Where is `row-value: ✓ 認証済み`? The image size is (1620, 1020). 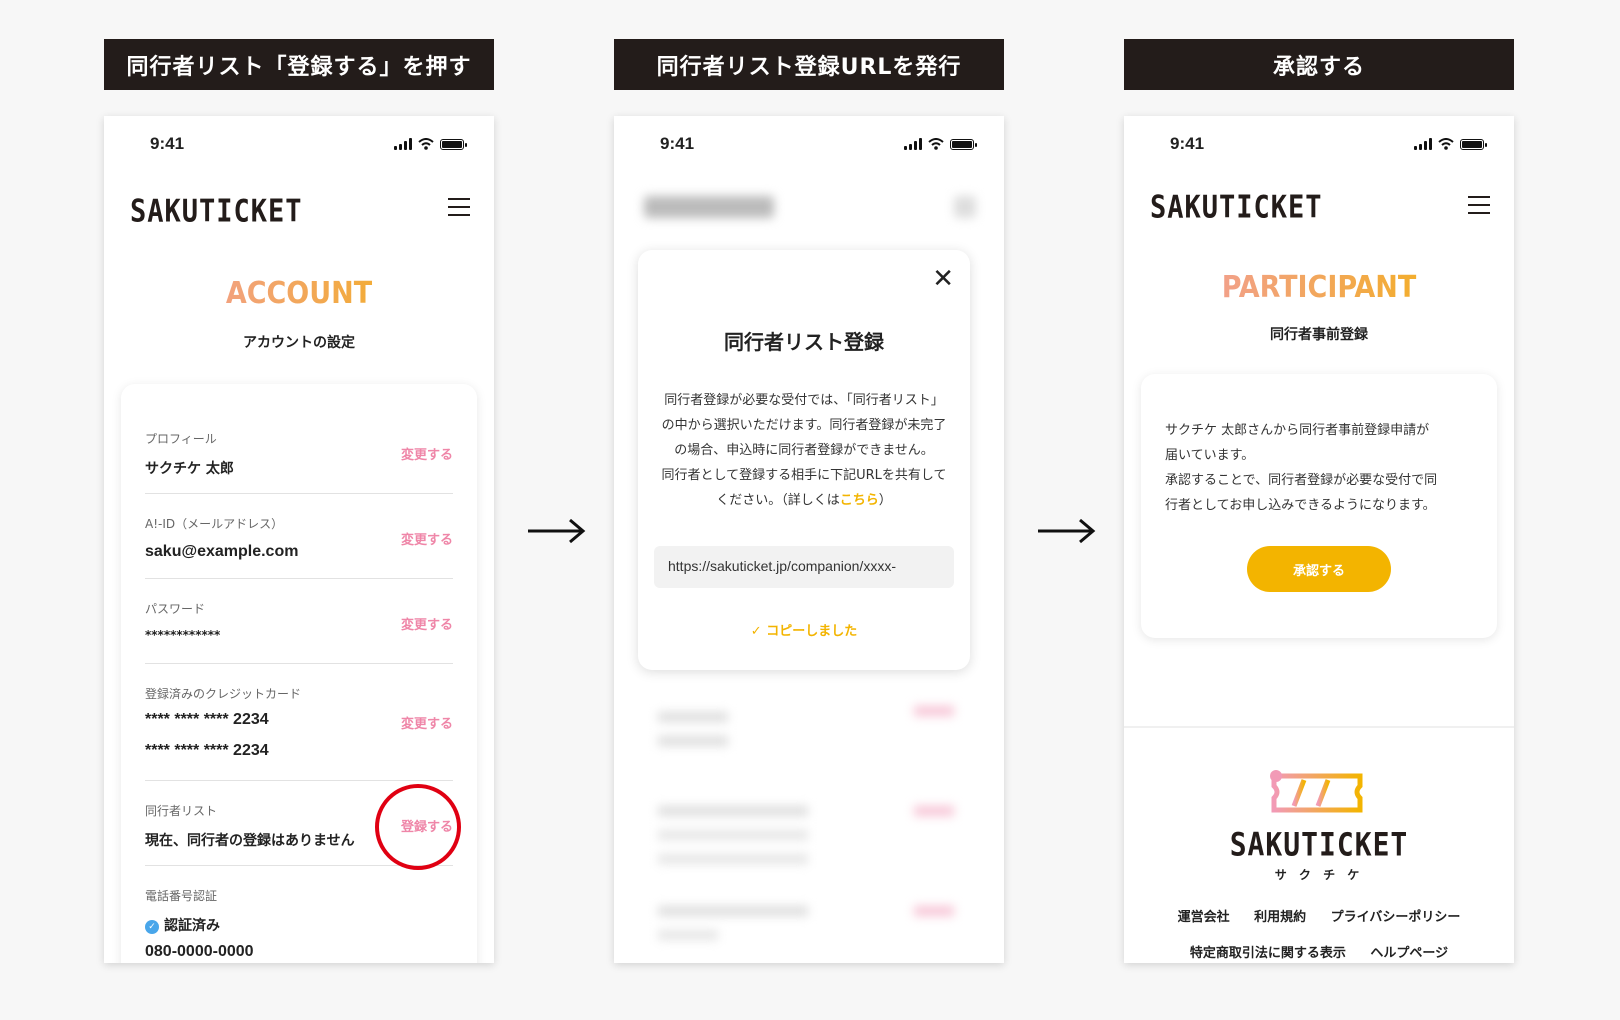 row-value: ✓ 認証済み is located at coordinates (182, 925).